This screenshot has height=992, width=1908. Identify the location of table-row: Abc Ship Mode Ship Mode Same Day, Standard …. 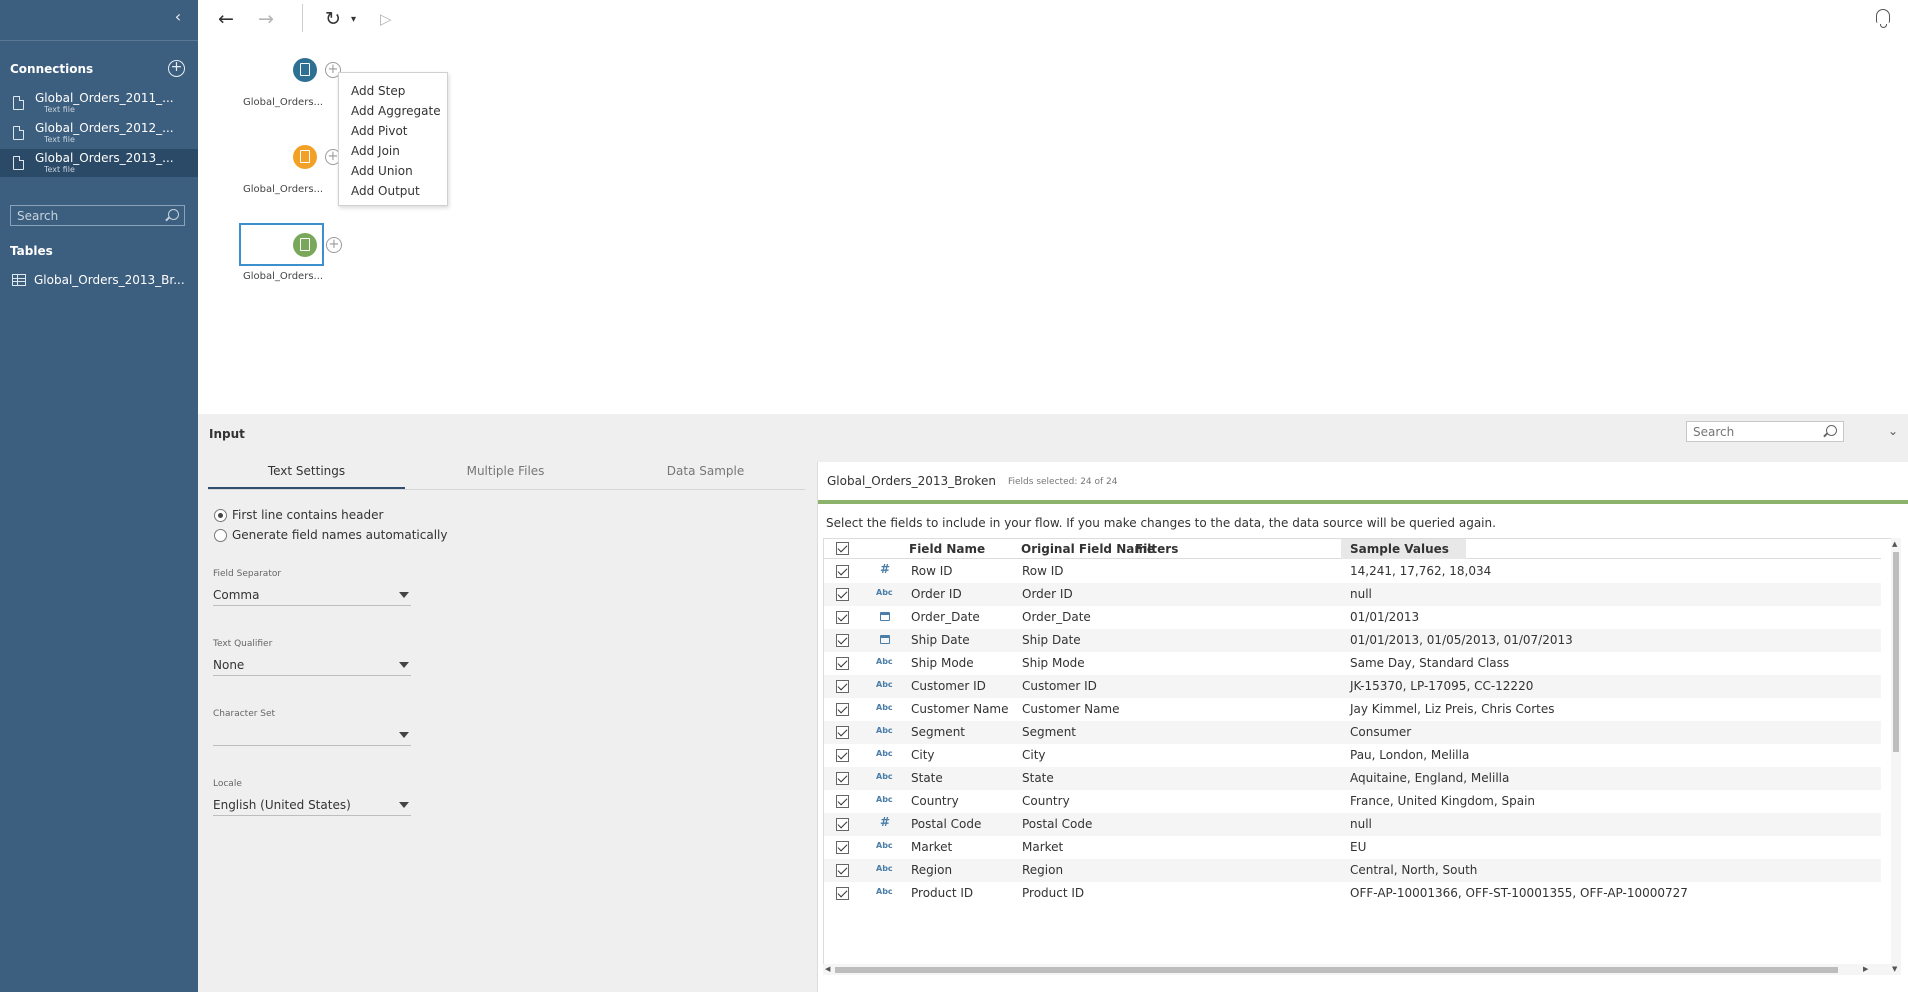
(1352, 663).